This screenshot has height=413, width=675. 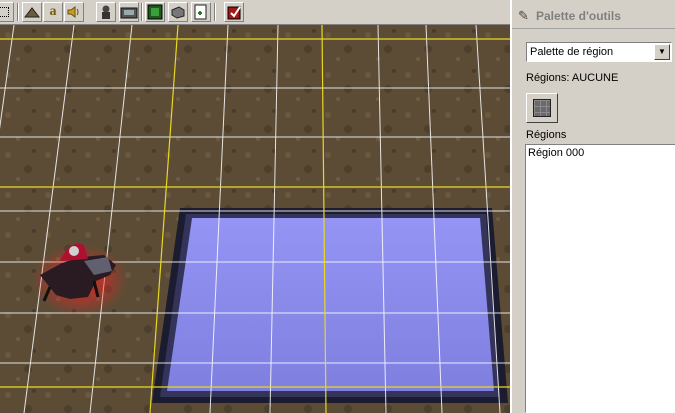 I want to click on import-manager-button, so click(x=201, y=12).